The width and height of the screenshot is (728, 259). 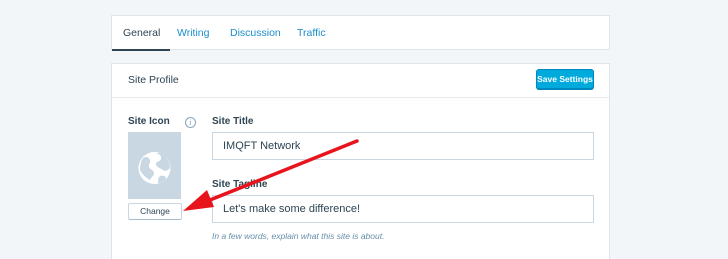 What do you see at coordinates (565, 79) in the screenshot?
I see `save-settings-button: Save Settings` at bounding box center [565, 79].